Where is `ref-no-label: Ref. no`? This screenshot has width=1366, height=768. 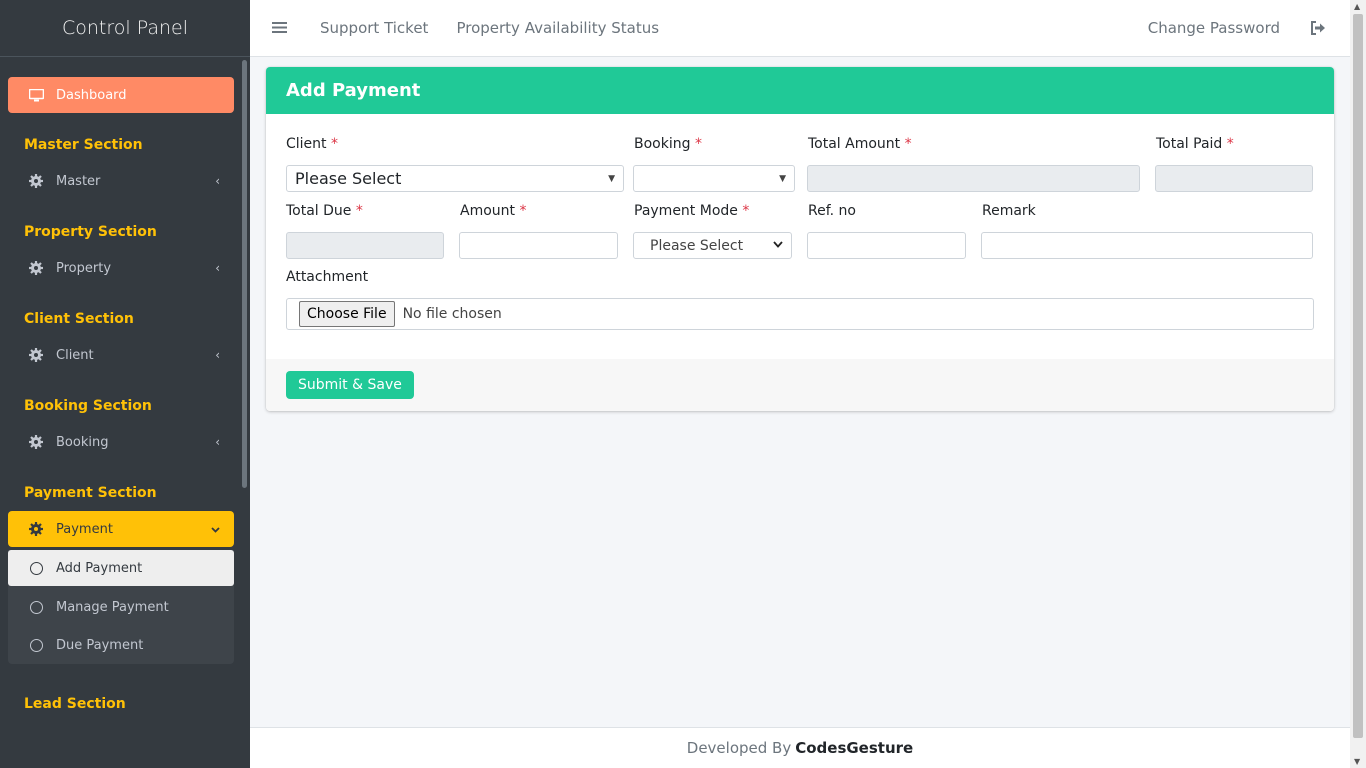
ref-no-label: Ref. no is located at coordinates (832, 211).